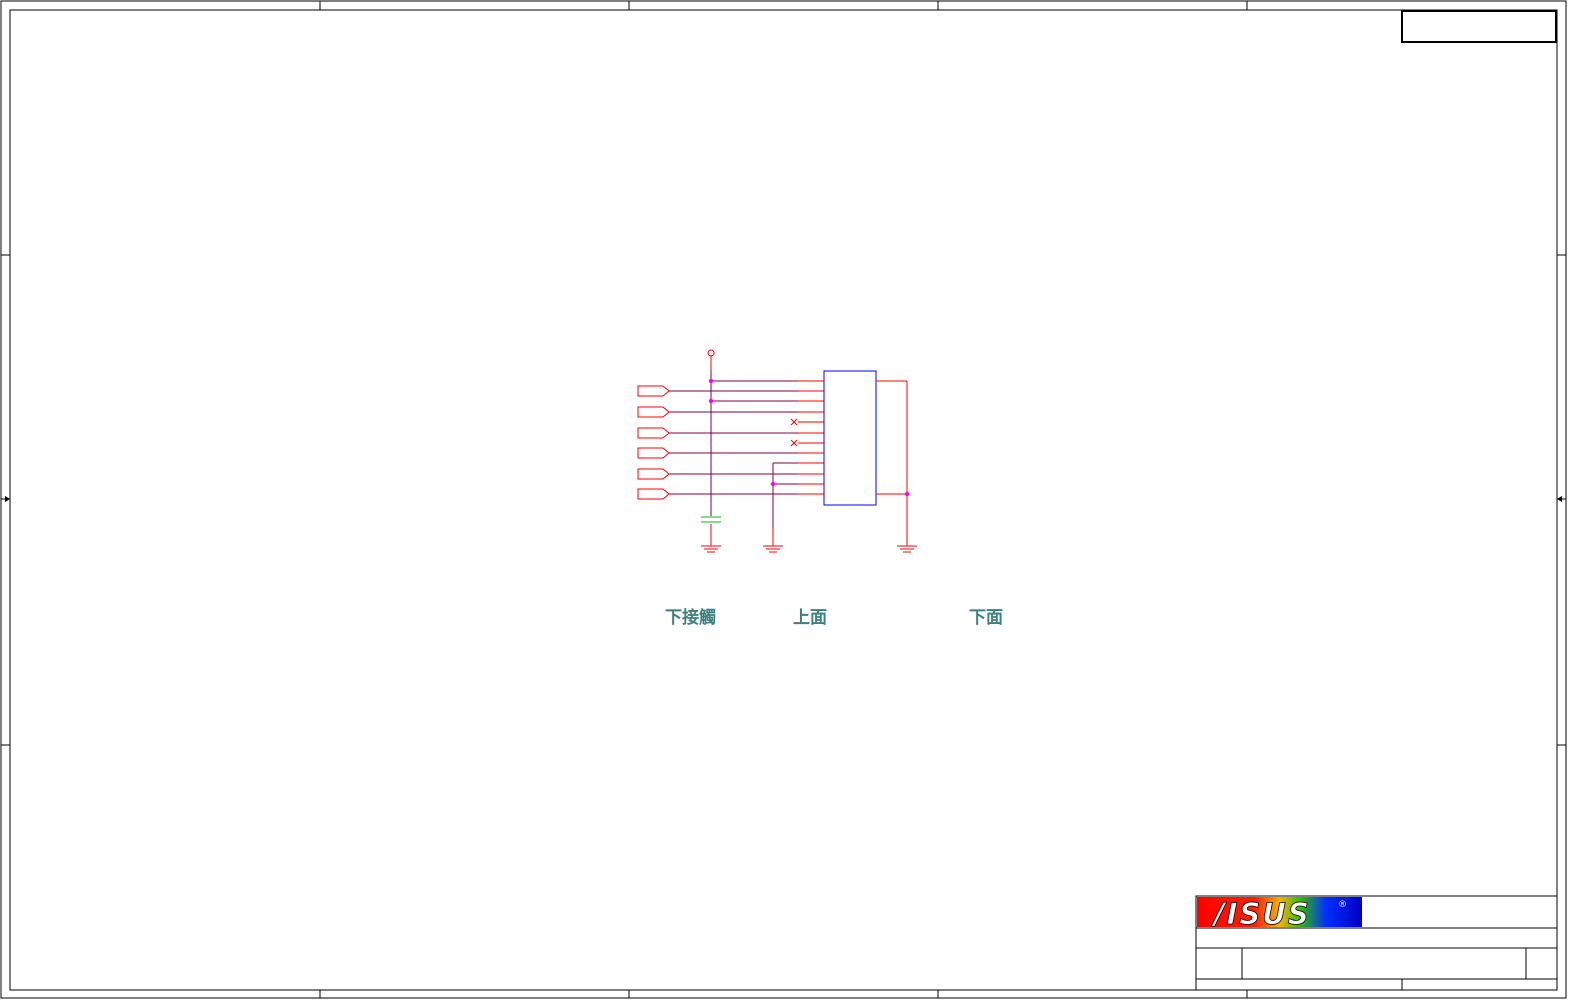 The height and width of the screenshot is (1007, 1577). I want to click on note-top-side: 上面, so click(810, 618).